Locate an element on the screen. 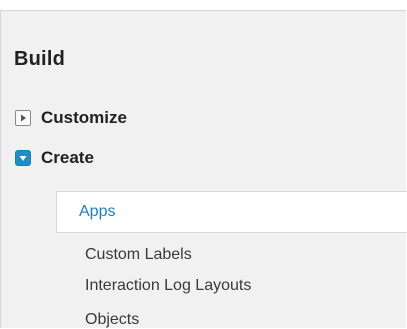 This screenshot has height=329, width=407. triangle-down-icon is located at coordinates (23, 158).